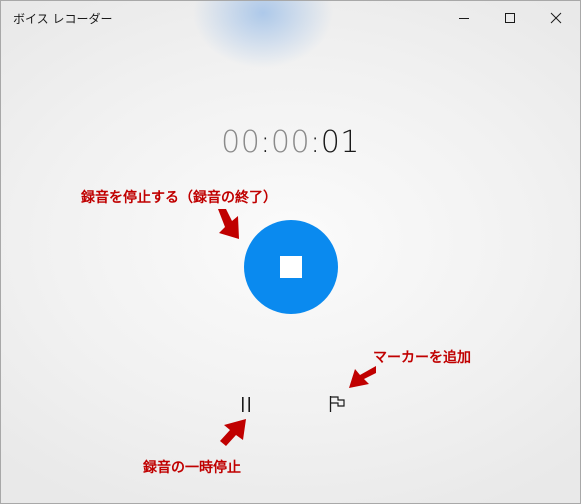 The width and height of the screenshot is (581, 504). What do you see at coordinates (241, 142) in the screenshot?
I see `timer-hours: 00` at bounding box center [241, 142].